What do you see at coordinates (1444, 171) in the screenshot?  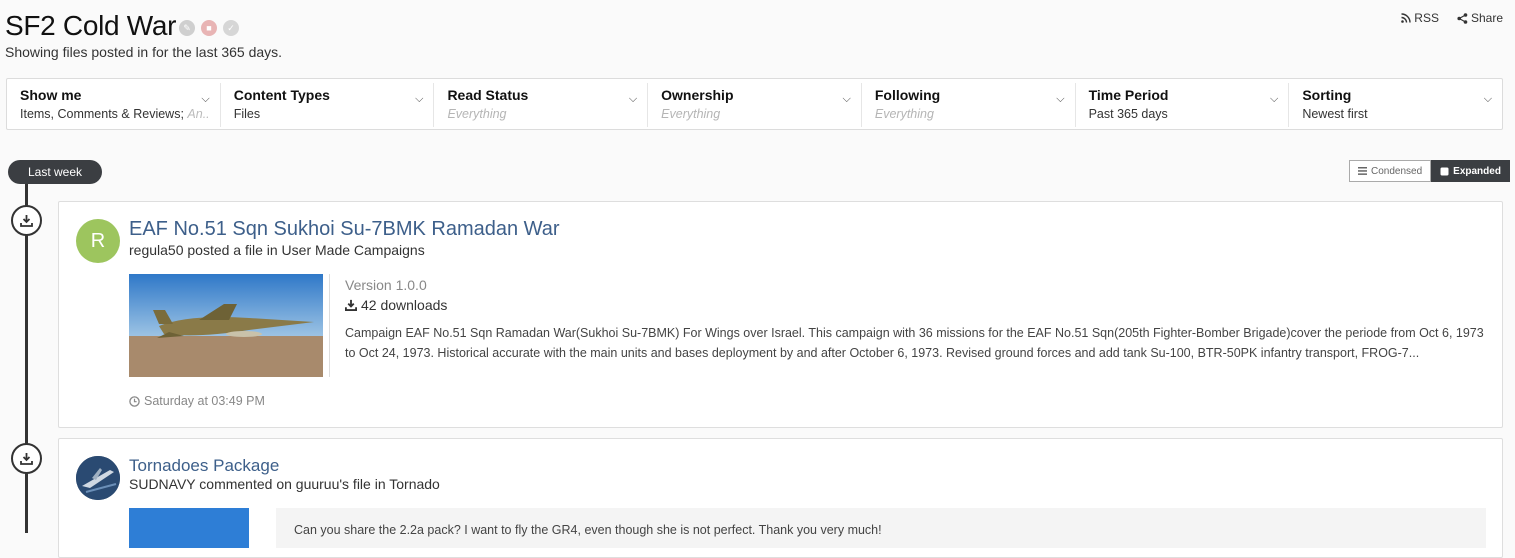 I see `square-icon` at bounding box center [1444, 171].